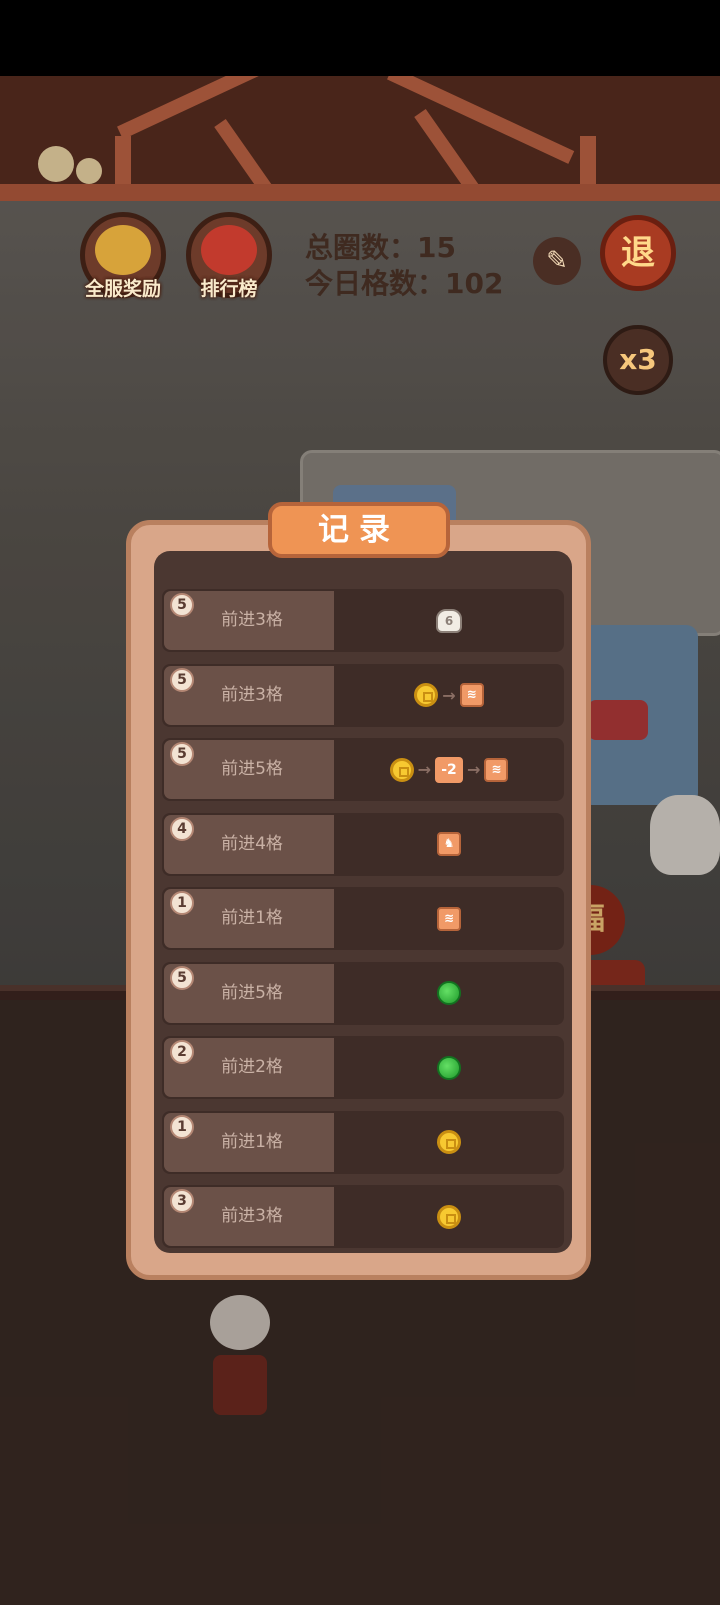 Image resolution: width=720 pixels, height=1605 pixels. I want to click on record-row: 2 前进2格, so click(363, 1067).